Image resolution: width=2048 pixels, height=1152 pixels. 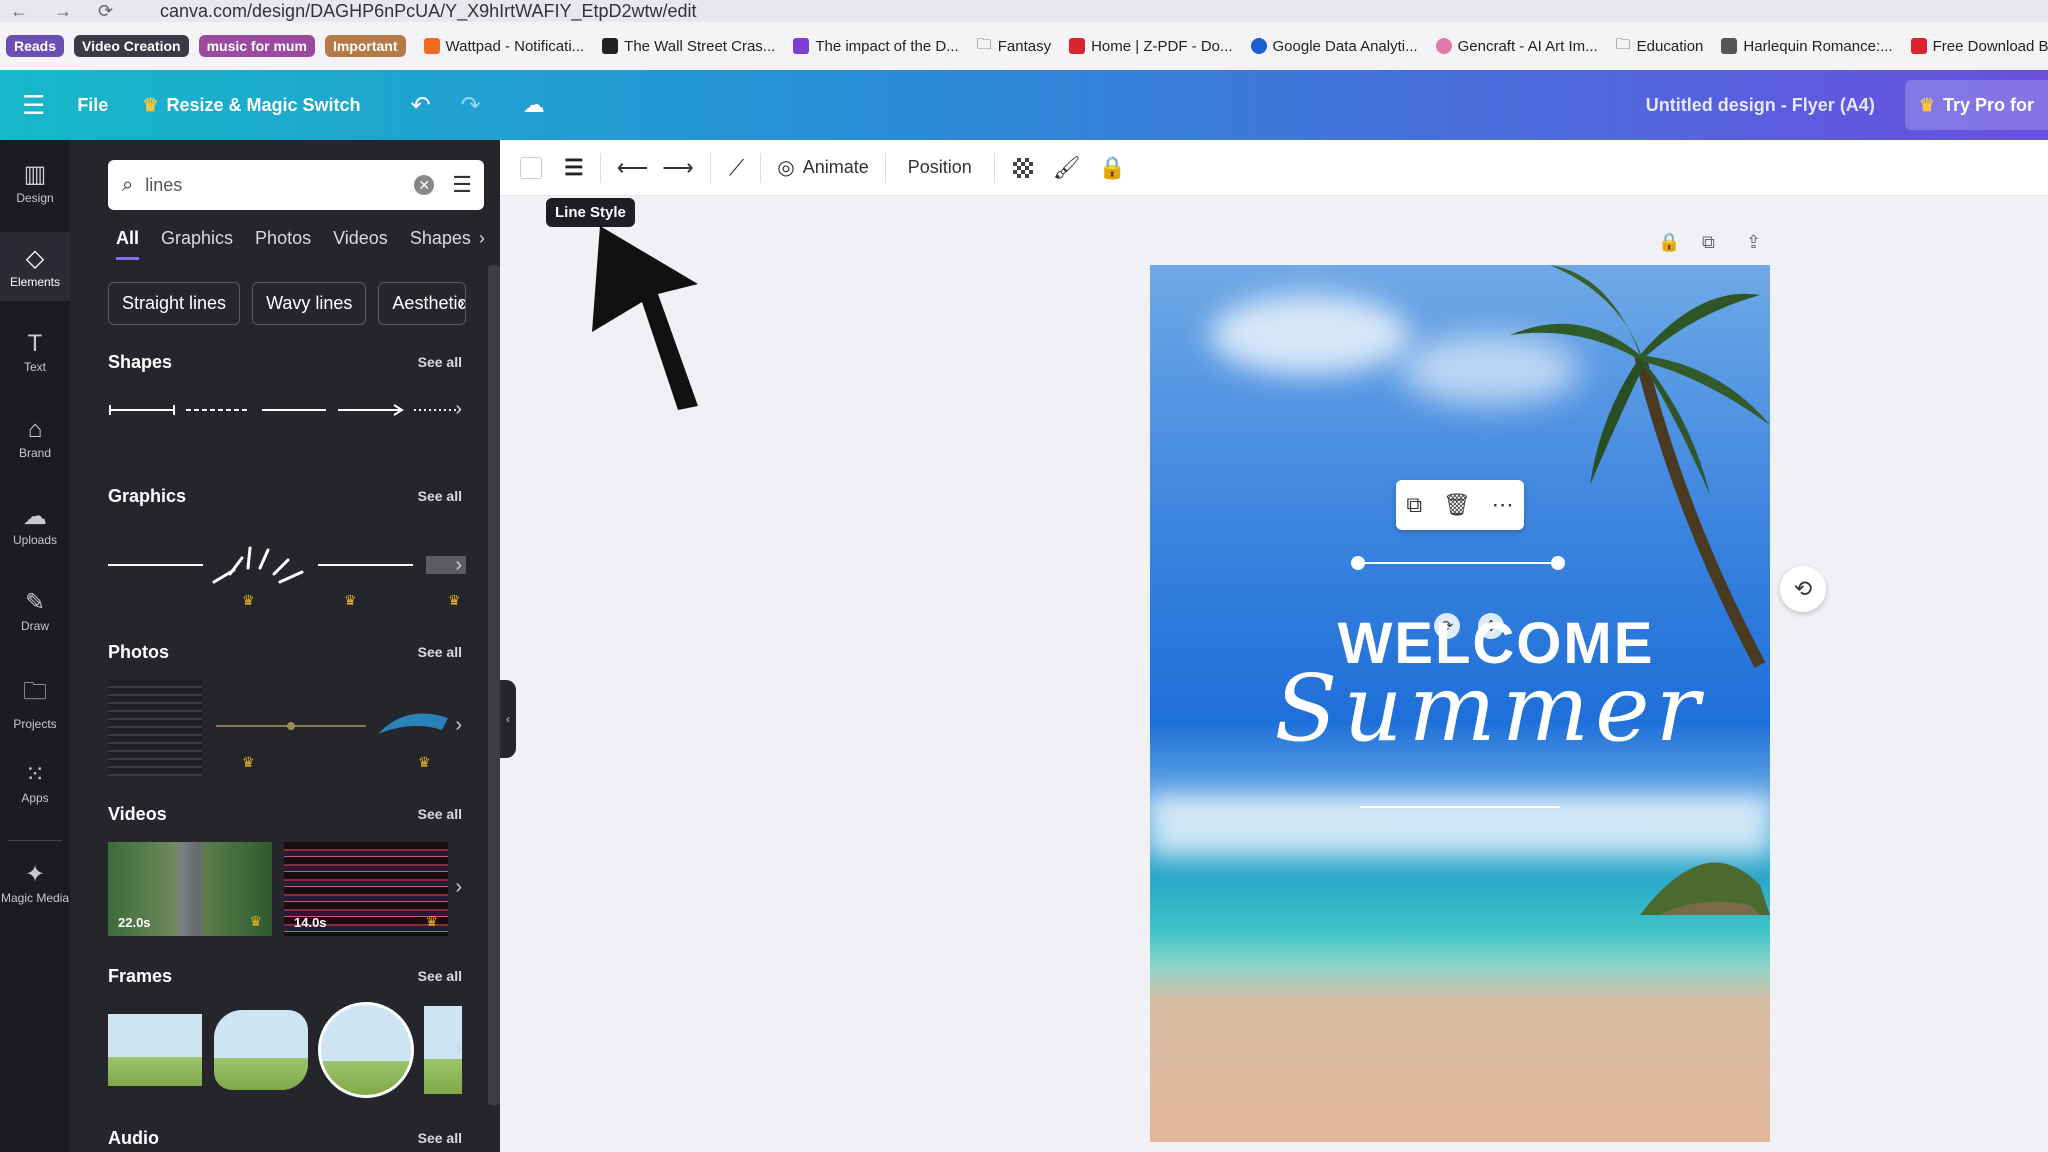 I want to click on file-menu-button: File, so click(x=92, y=105).